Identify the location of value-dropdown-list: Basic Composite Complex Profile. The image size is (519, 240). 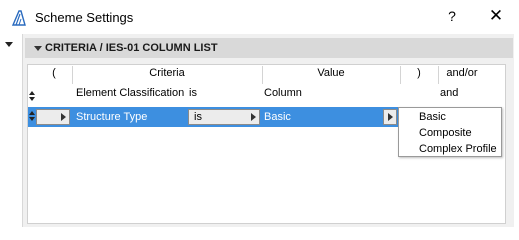
(450, 132).